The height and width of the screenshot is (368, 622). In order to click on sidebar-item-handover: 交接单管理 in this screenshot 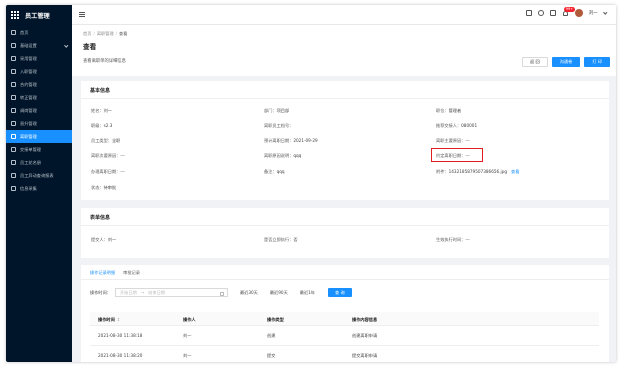, I will do `click(39, 149)`.